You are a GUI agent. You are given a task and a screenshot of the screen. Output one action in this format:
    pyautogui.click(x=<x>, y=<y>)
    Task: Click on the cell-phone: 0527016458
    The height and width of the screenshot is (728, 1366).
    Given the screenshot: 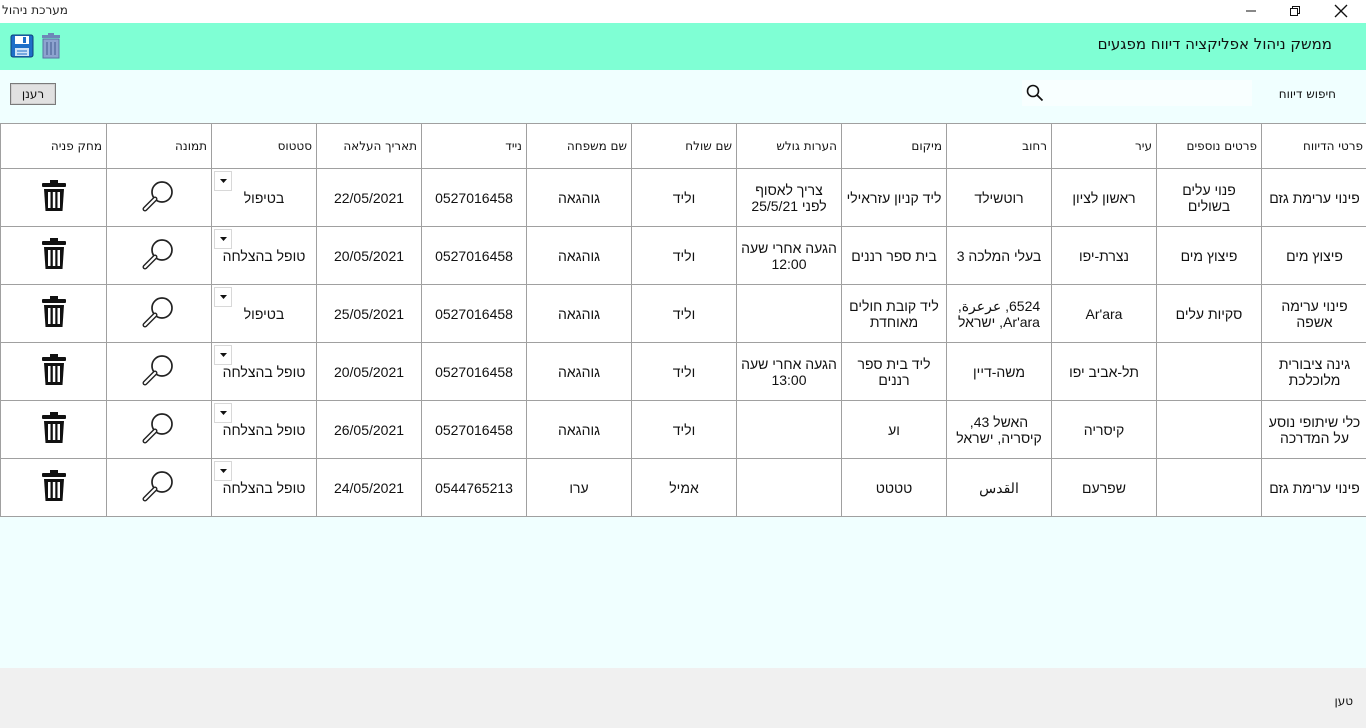 What is the action you would take?
    pyautogui.click(x=474, y=197)
    